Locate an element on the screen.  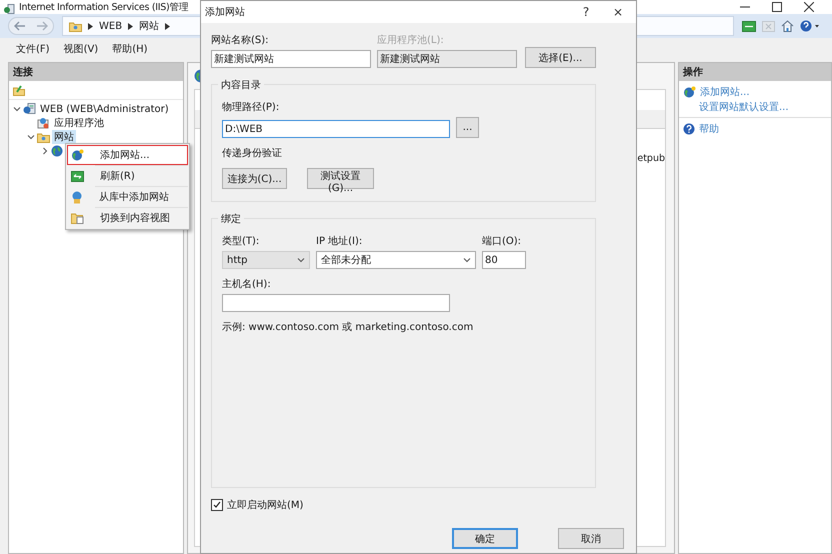
close-button: × is located at coordinates (618, 12).